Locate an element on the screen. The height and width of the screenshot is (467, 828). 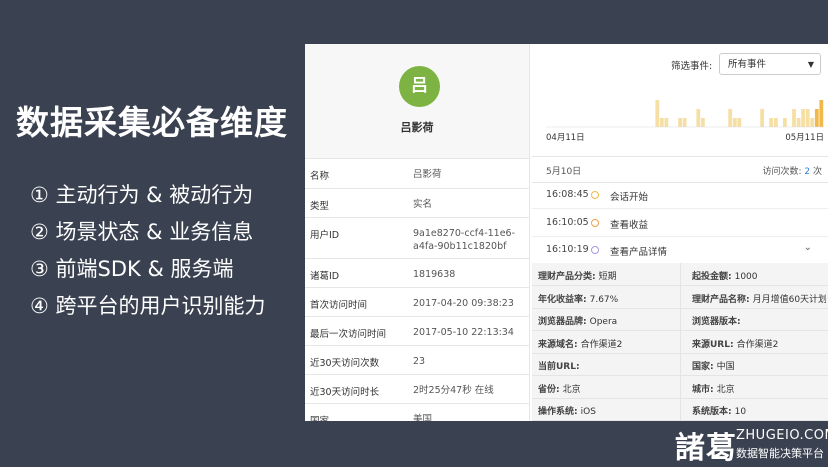
key-point: ② 场景状态 & 业务信息 is located at coordinates (142, 232).